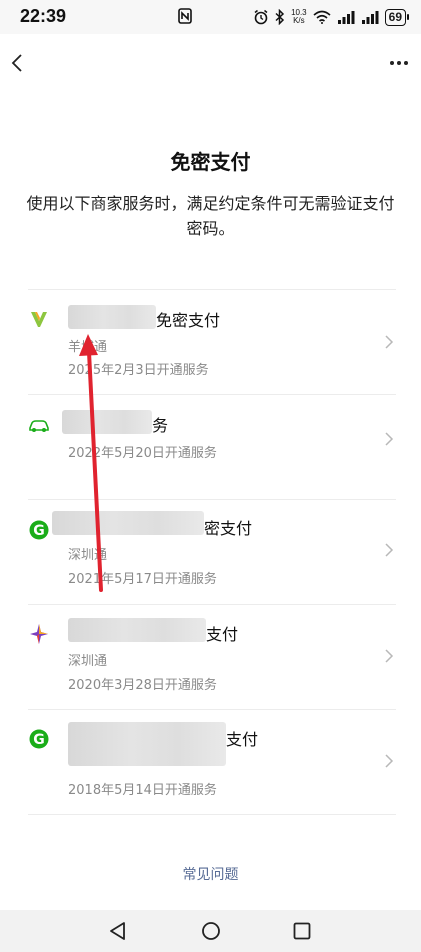 The width and height of the screenshot is (421, 952). I want to click on star-logo-icon, so click(39, 634).